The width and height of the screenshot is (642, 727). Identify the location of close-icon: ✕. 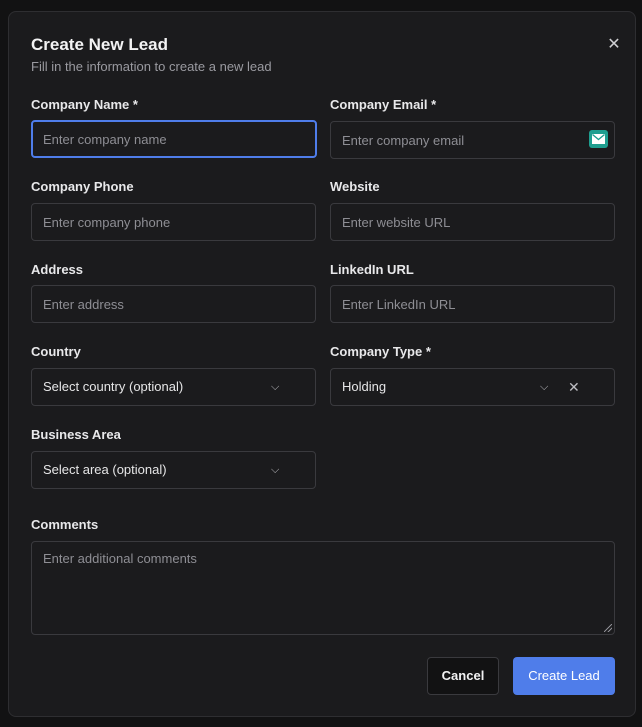
(614, 45).